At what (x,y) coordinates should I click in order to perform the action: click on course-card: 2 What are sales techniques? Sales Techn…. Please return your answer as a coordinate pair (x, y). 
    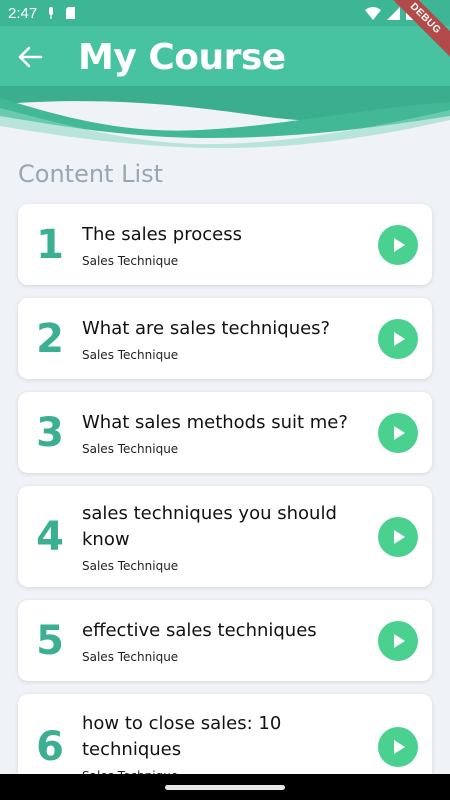
    Looking at the image, I should click on (225, 338).